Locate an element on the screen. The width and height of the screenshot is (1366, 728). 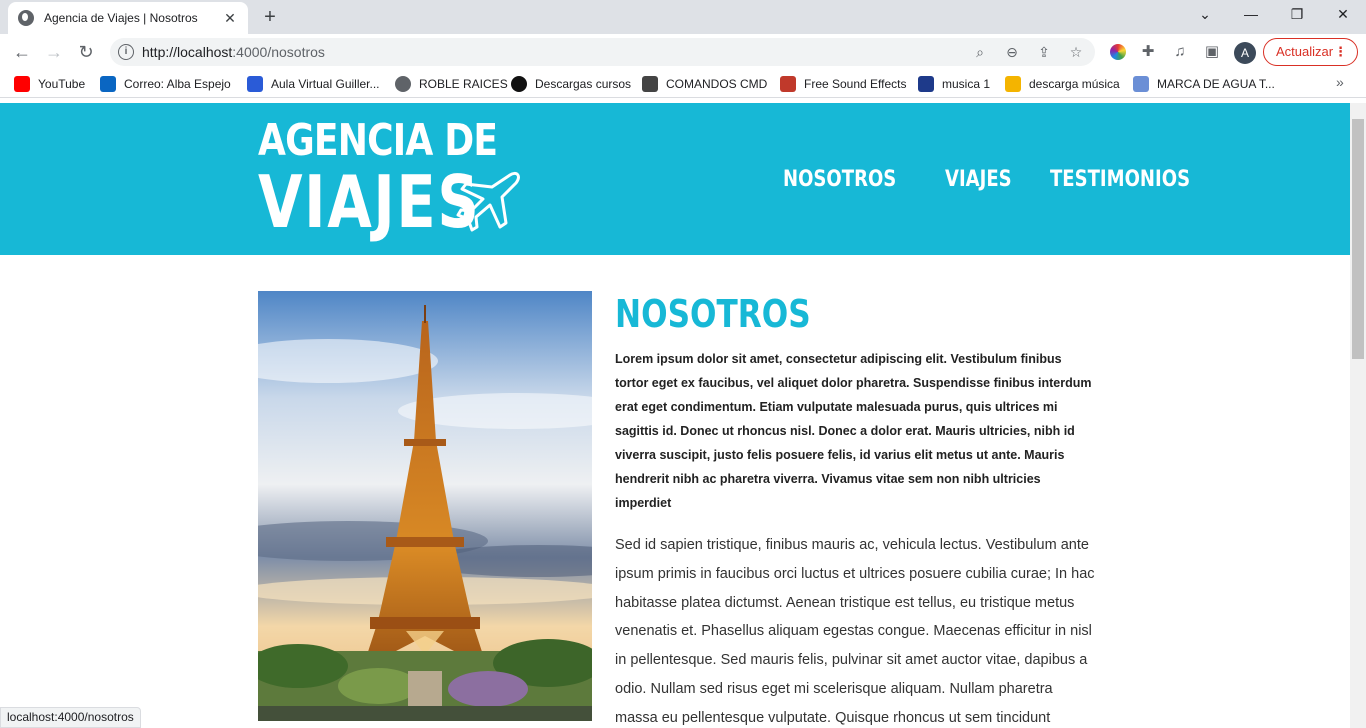
bookmark-label: COMANDOS CMD is located at coordinates (717, 84).